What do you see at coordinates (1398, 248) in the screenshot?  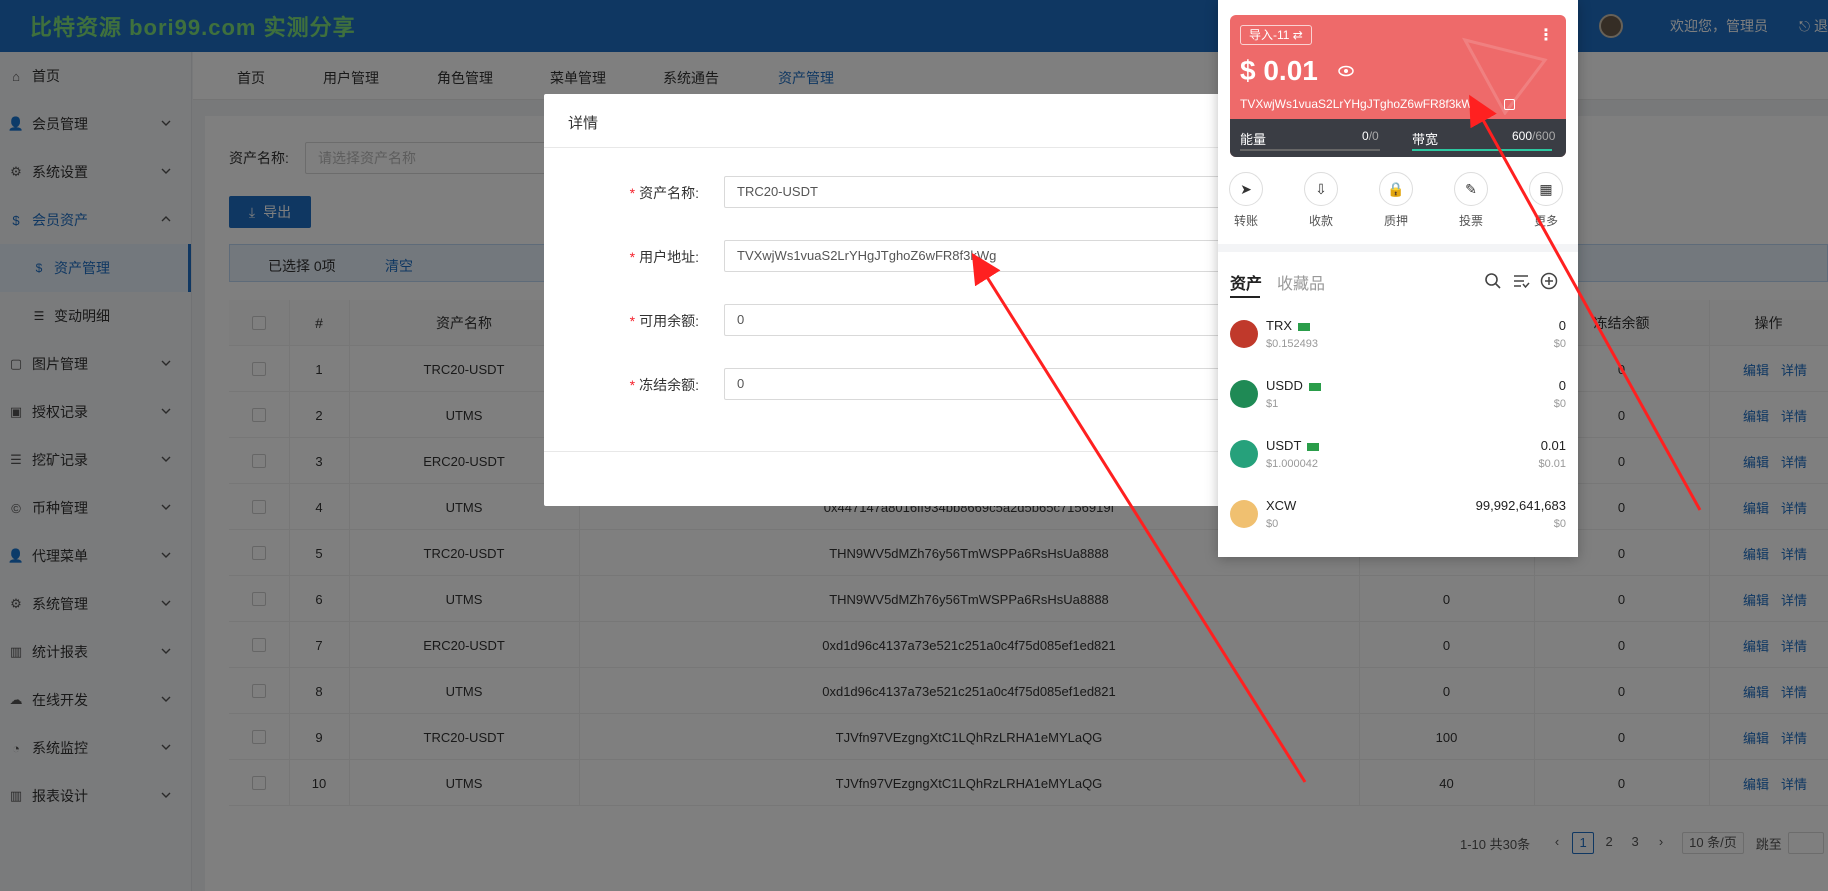 I see `wallet-divider` at bounding box center [1398, 248].